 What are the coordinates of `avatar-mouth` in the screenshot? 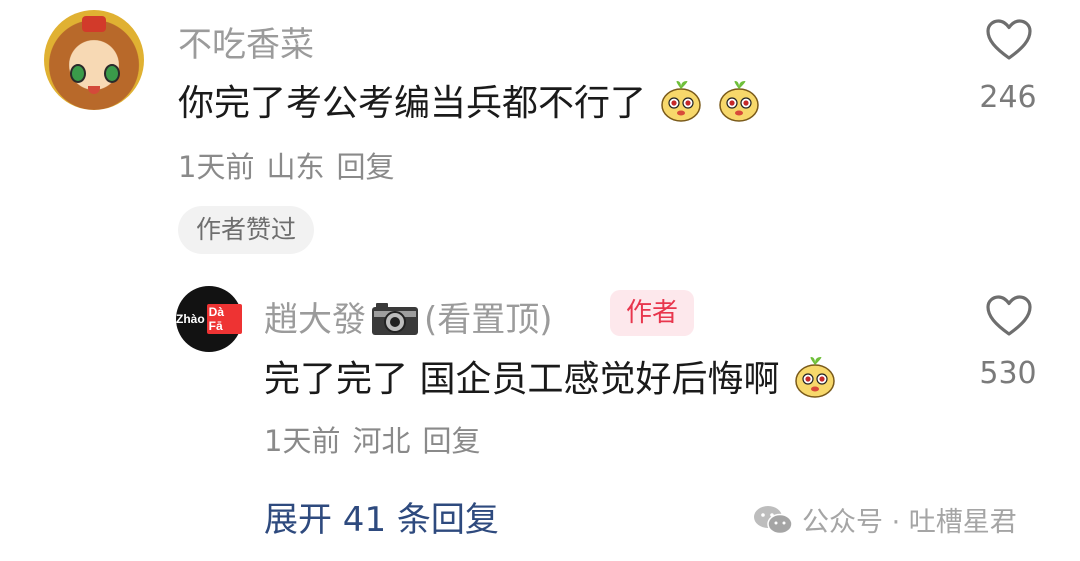 It's located at (94, 90).